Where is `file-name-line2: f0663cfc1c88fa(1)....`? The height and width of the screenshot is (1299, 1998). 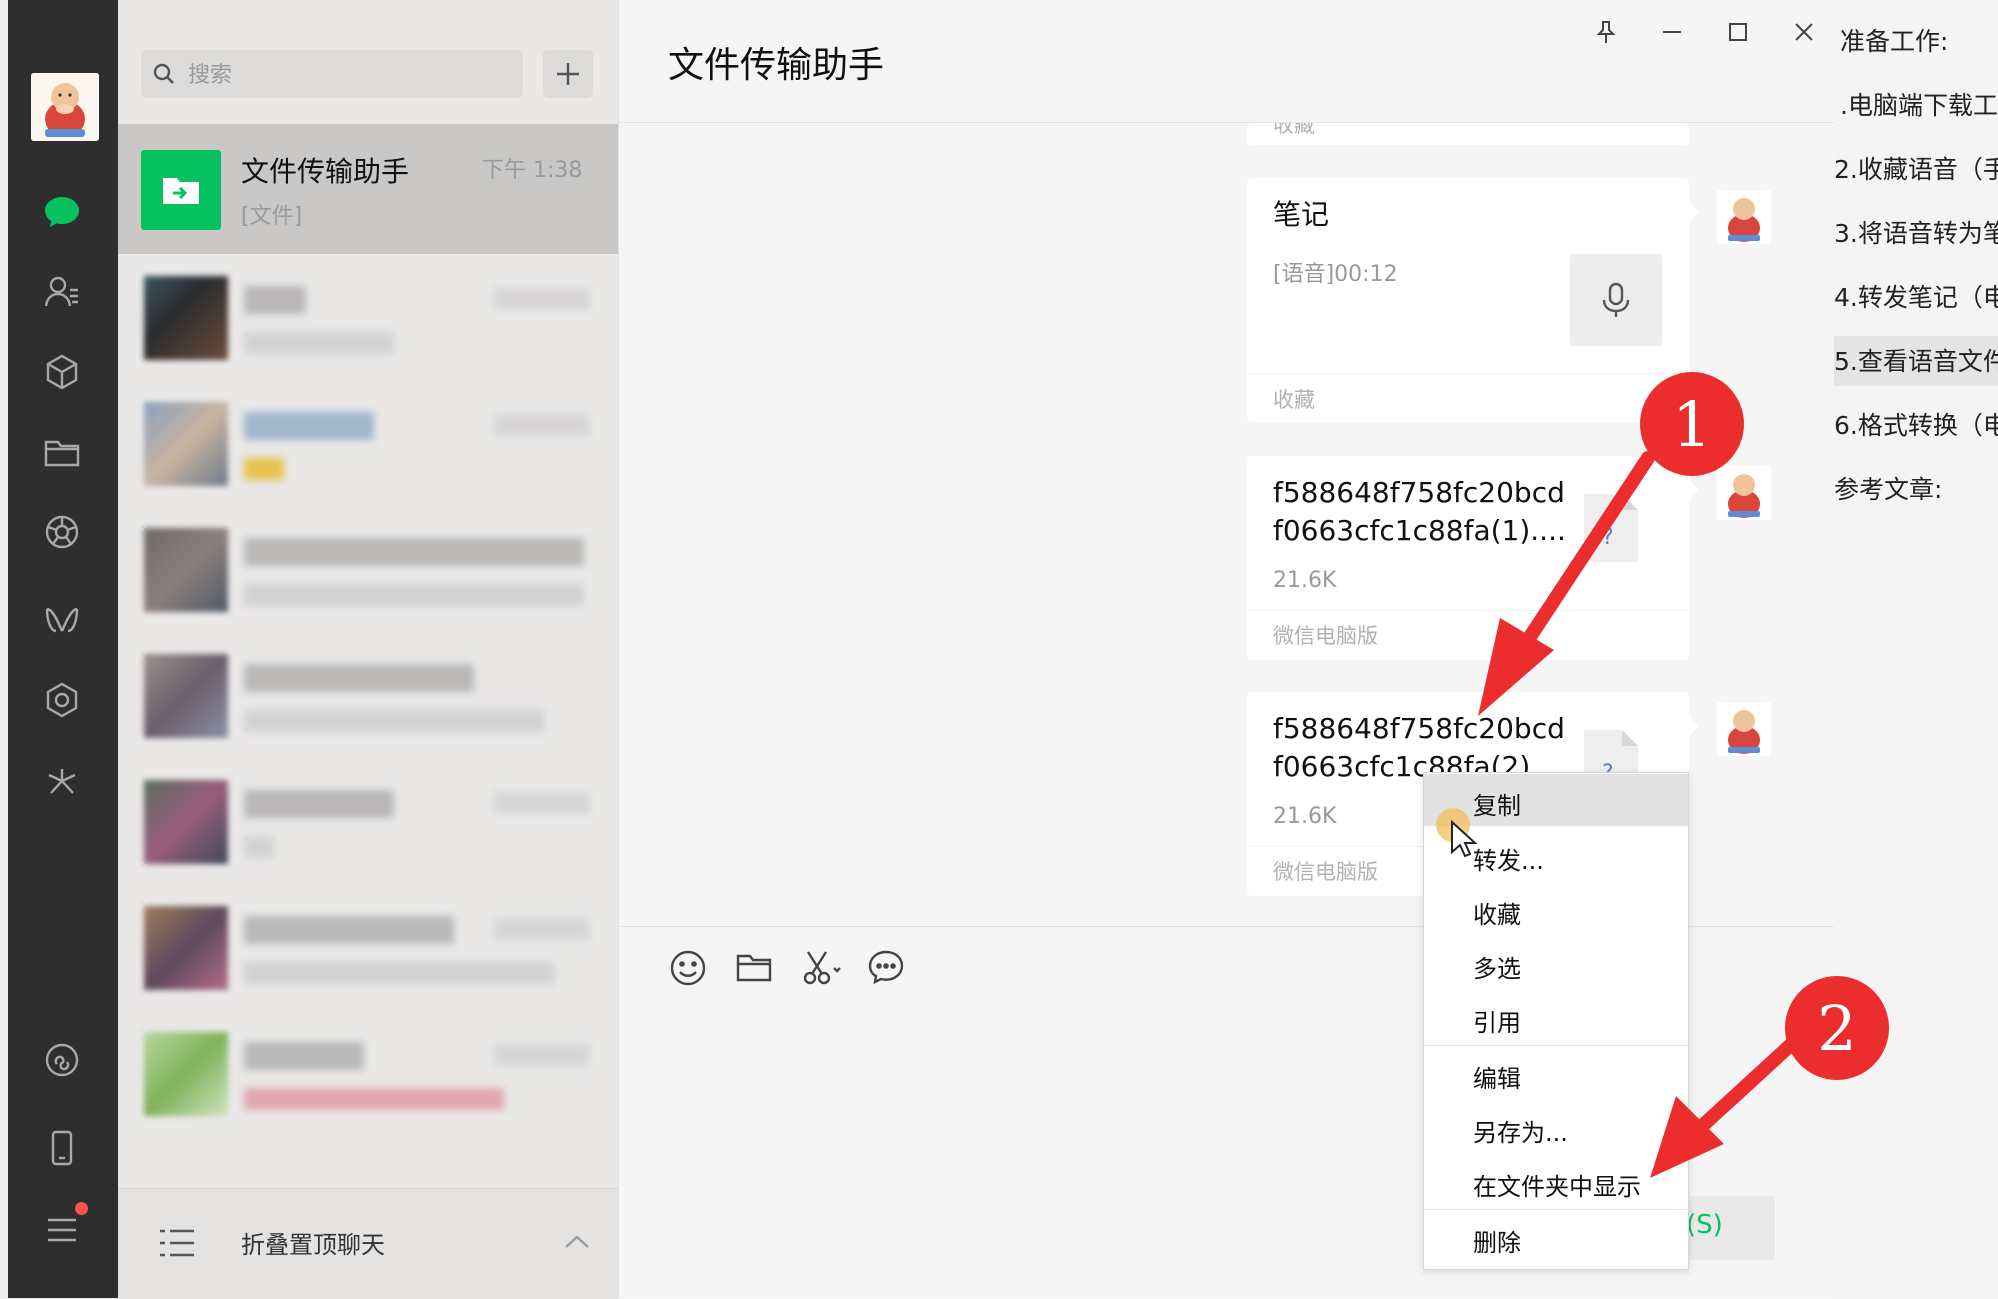 file-name-line2: f0663cfc1c88fa(1).... is located at coordinates (1419, 530).